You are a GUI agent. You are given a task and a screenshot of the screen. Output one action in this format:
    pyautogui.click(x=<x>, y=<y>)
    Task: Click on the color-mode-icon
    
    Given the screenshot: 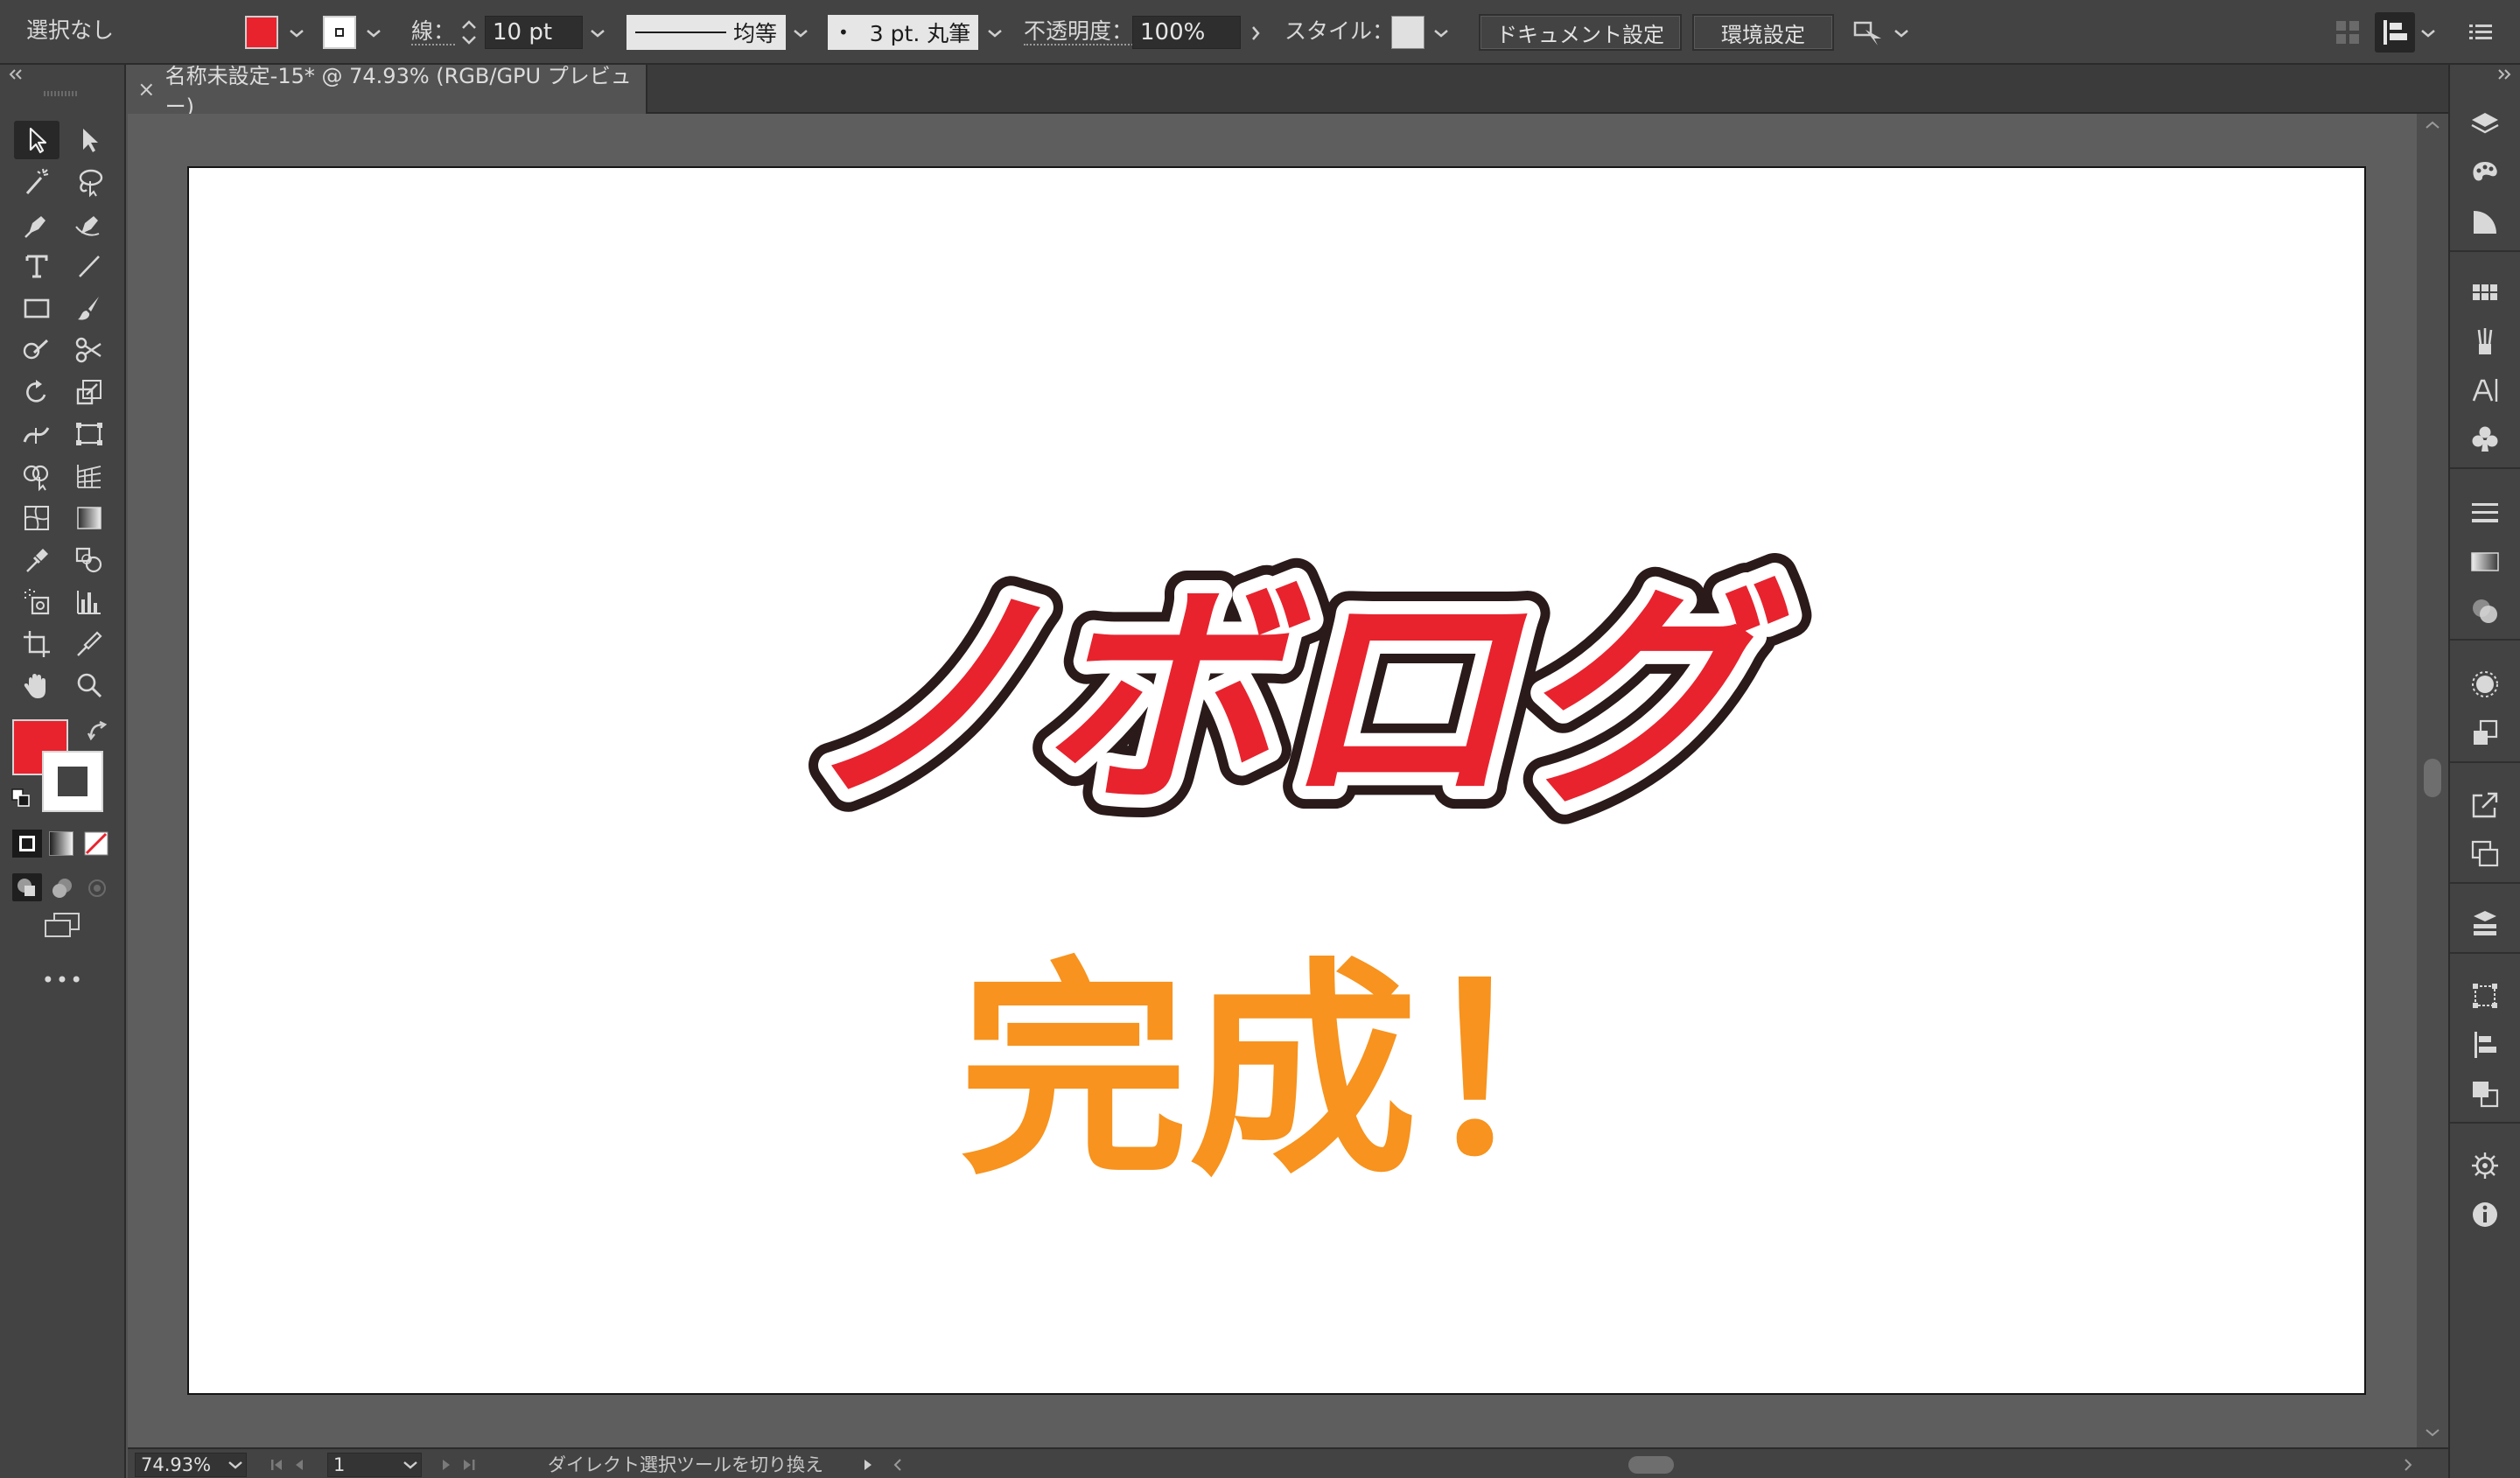 What is the action you would take?
    pyautogui.click(x=27, y=844)
    